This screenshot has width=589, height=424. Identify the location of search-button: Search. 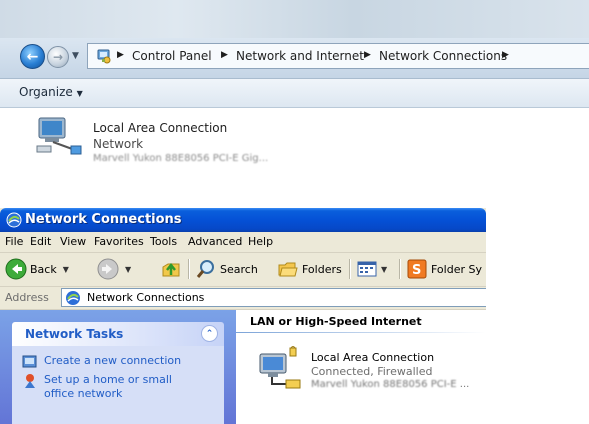
(226, 269).